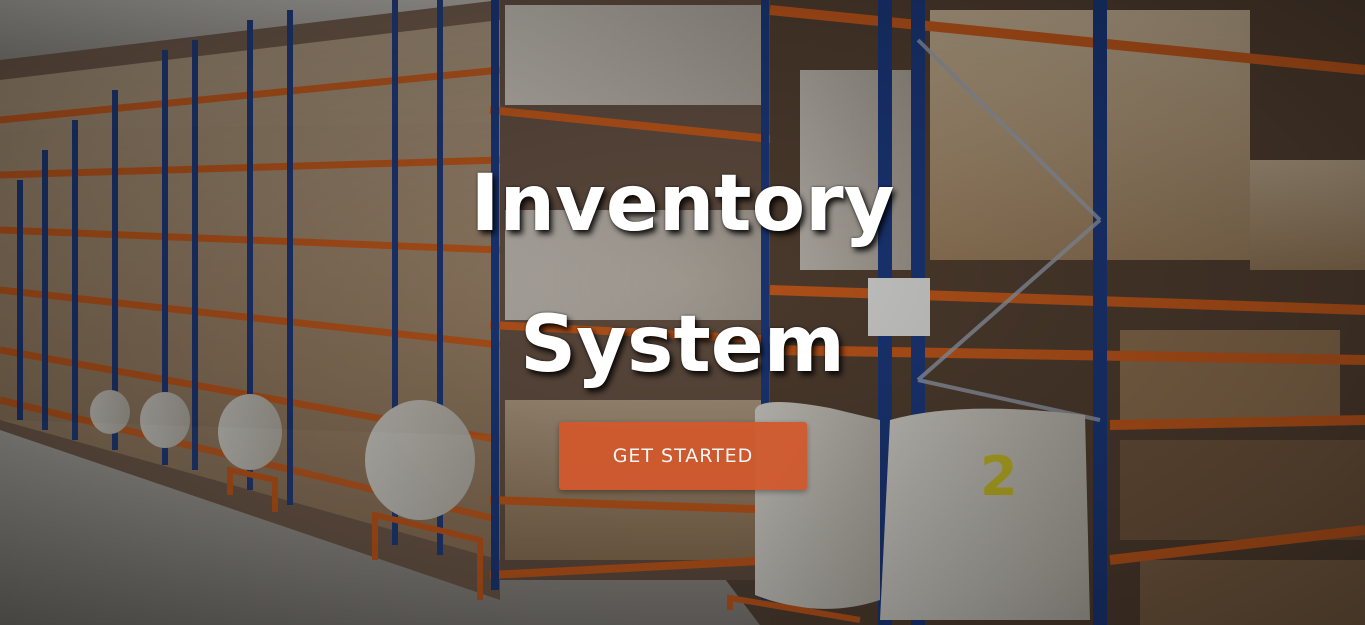  What do you see at coordinates (683, 456) in the screenshot?
I see `get-started-button: GET STARTED` at bounding box center [683, 456].